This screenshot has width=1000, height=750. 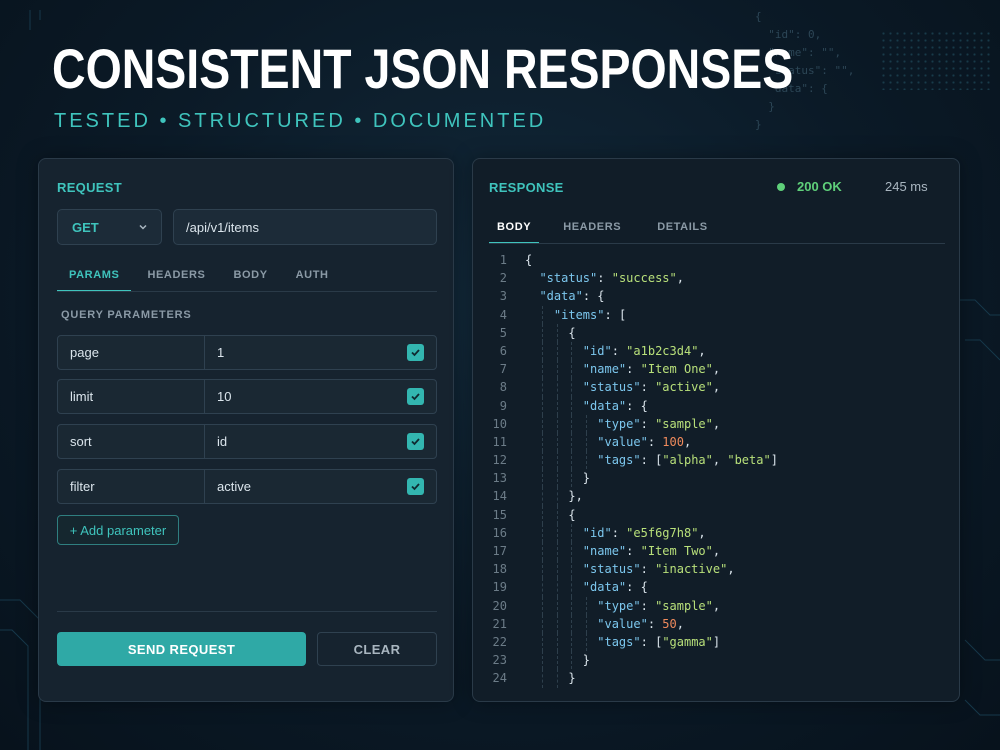 I want to click on add-parameter-button: + Add parameter, so click(x=118, y=530).